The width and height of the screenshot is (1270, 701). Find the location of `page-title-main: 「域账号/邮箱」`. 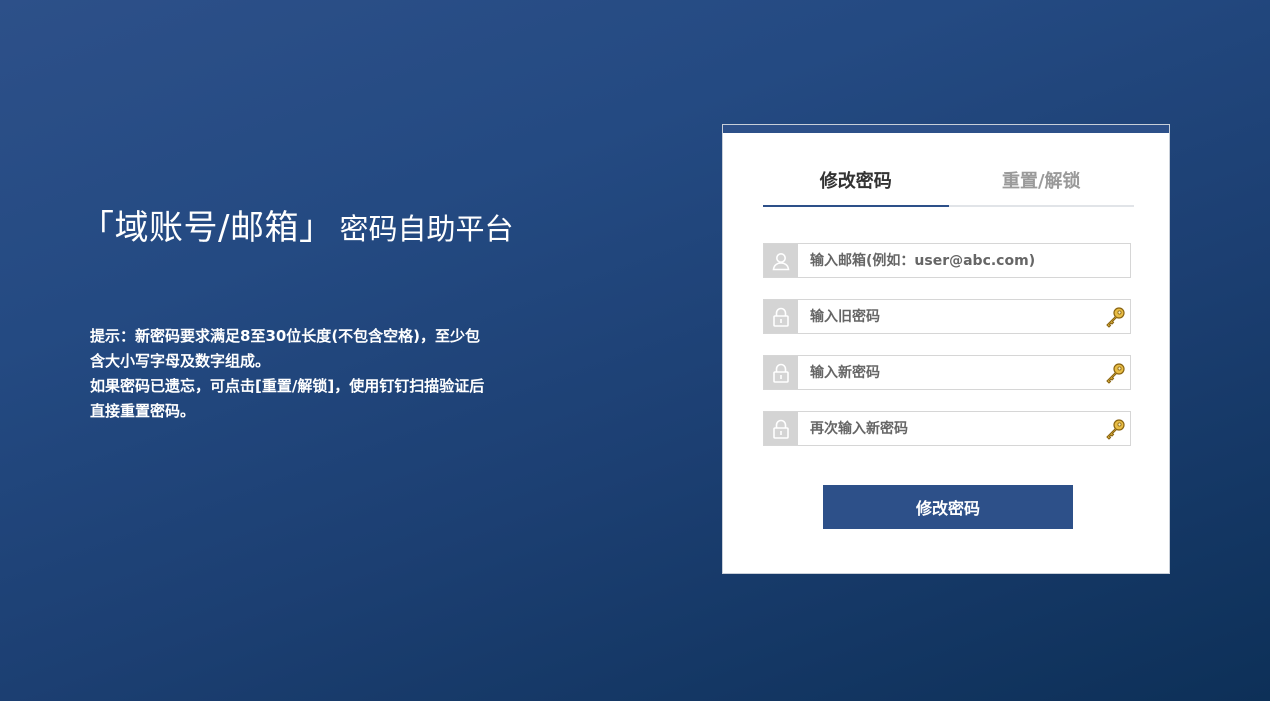

page-title-main: 「域账号/邮箱」 is located at coordinates (207, 228).